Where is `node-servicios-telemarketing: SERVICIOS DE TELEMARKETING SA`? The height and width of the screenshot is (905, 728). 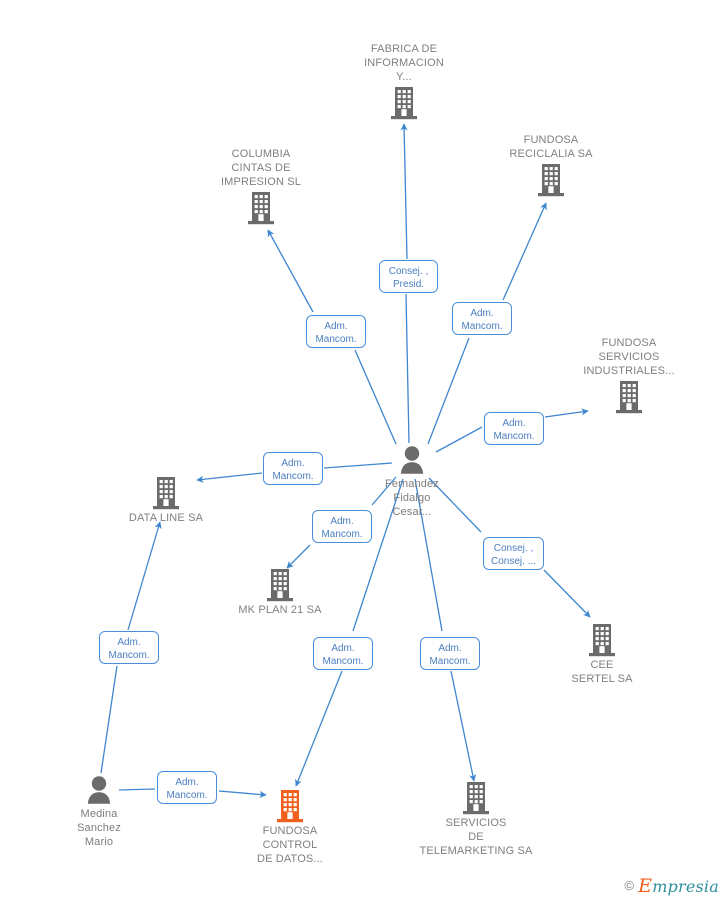
node-servicios-telemarketing: SERVICIOS DE TELEMARKETING SA is located at coordinates (476, 819).